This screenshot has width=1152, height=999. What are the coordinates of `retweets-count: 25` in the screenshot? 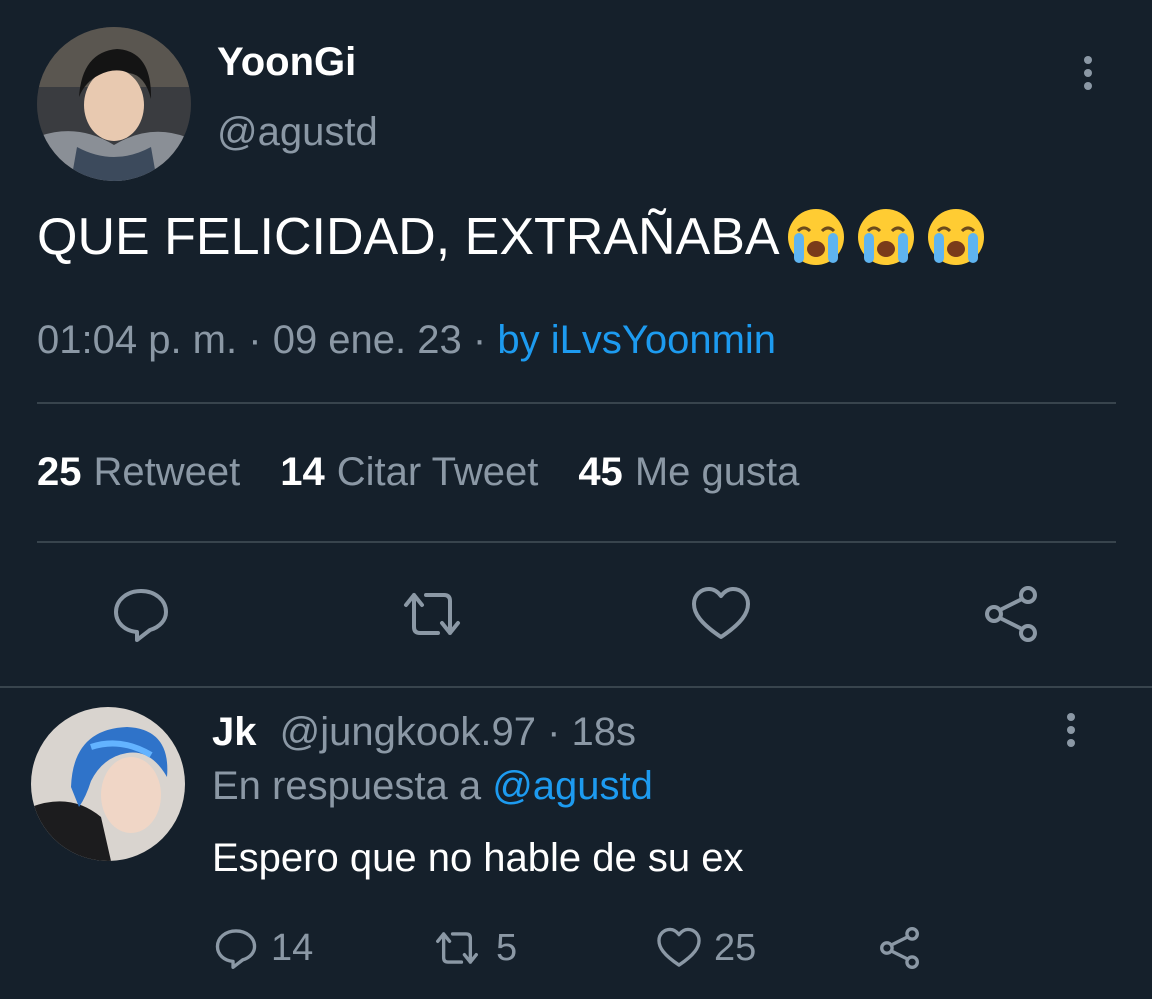 It's located at (59, 472).